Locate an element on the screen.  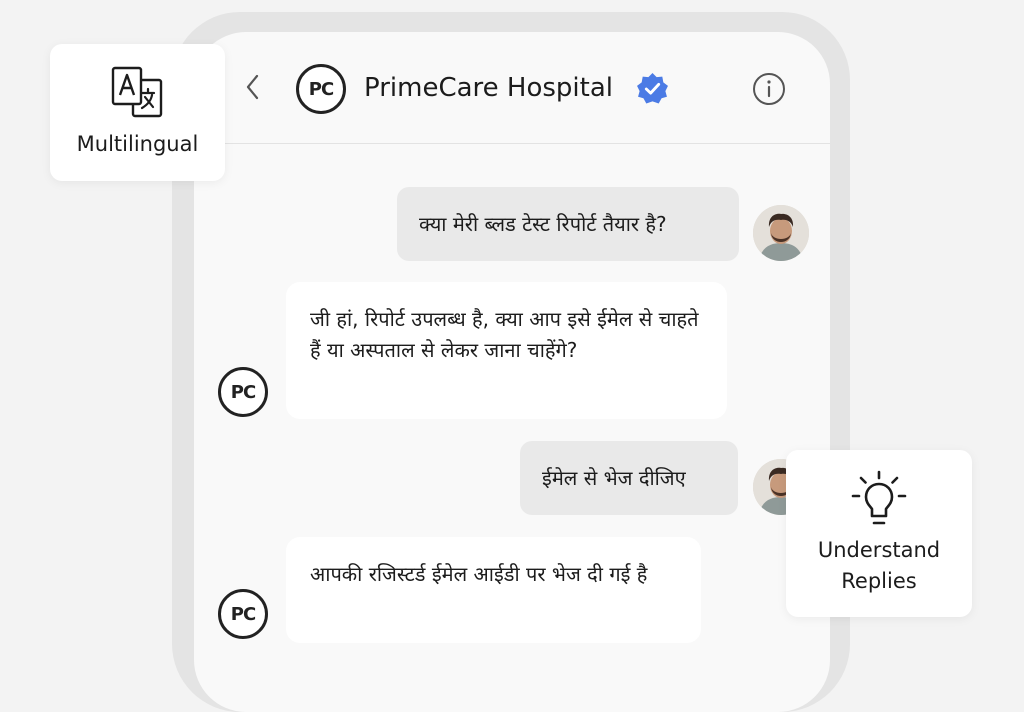
replies-label: Replies is located at coordinates (879, 581).